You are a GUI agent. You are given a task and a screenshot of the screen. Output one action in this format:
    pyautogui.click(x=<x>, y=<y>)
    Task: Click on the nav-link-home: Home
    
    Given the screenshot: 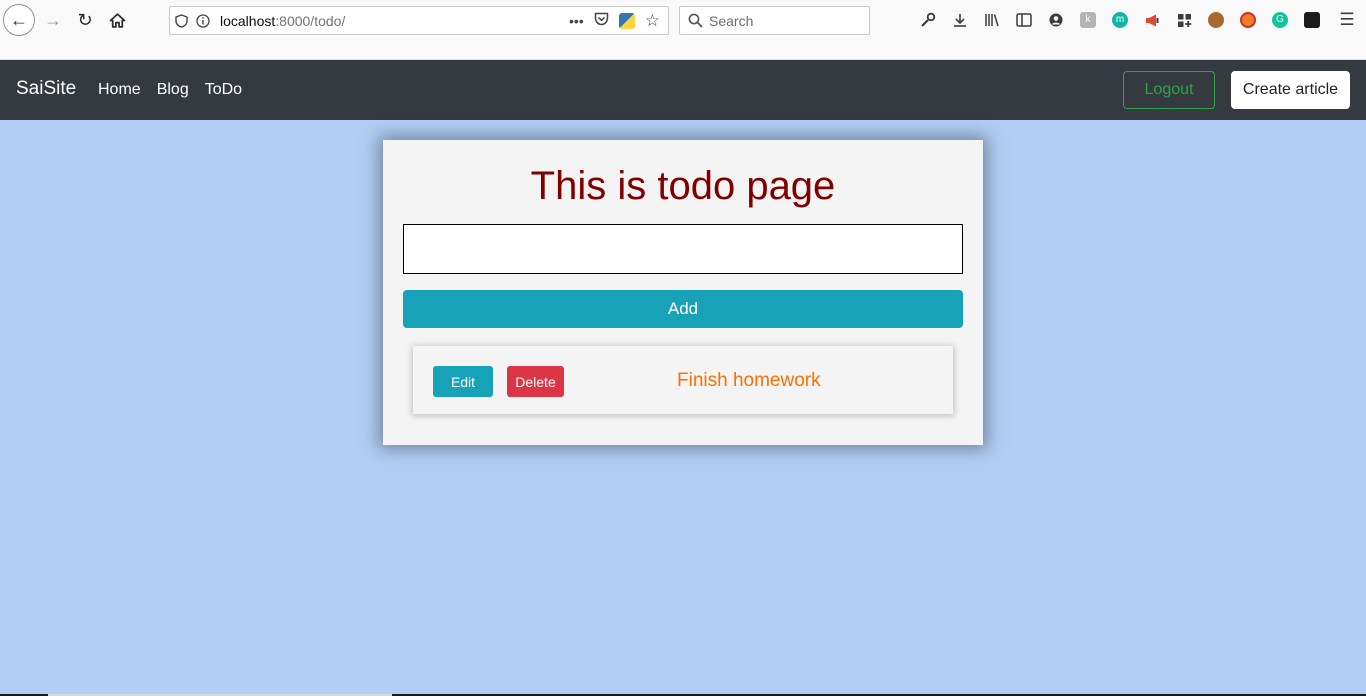 What is the action you would take?
    pyautogui.click(x=119, y=90)
    